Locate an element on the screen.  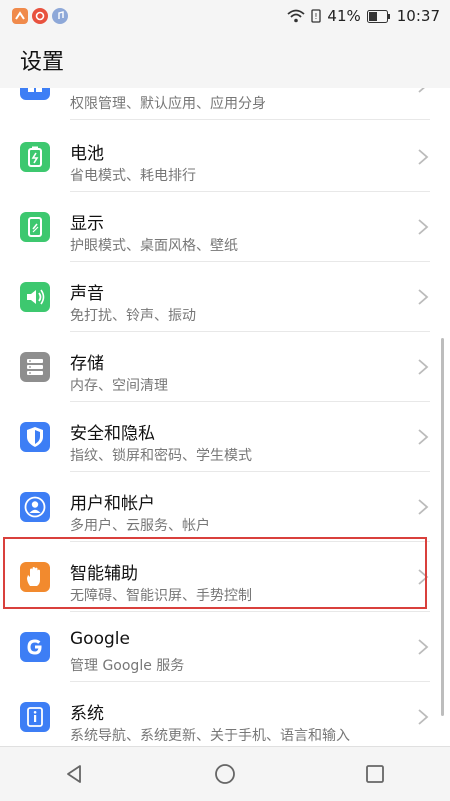
clock: 10:37 is located at coordinates (418, 16).